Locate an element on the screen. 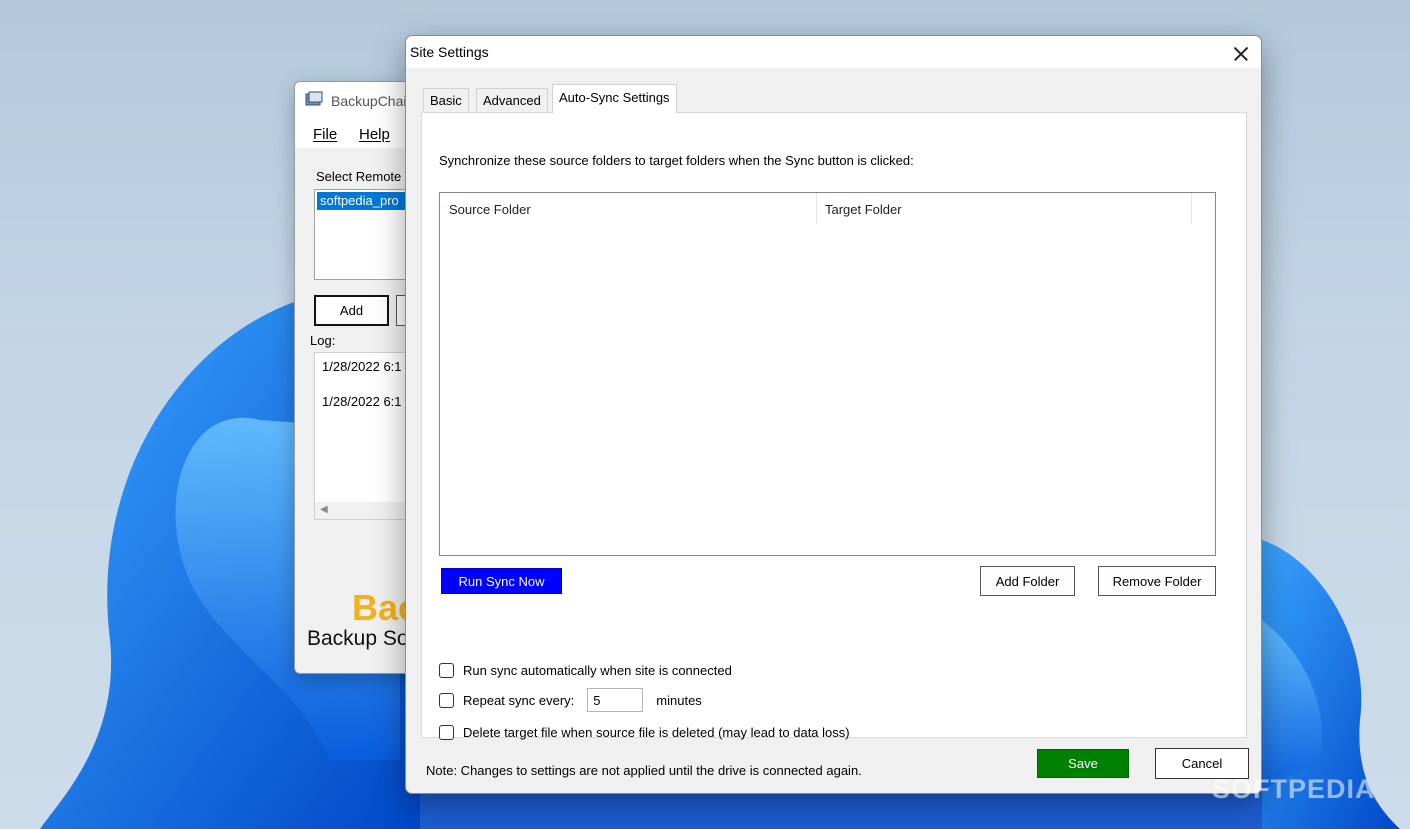 This screenshot has height=829, width=1410. run-sync-now-button: Run Sync Now is located at coordinates (501, 581).